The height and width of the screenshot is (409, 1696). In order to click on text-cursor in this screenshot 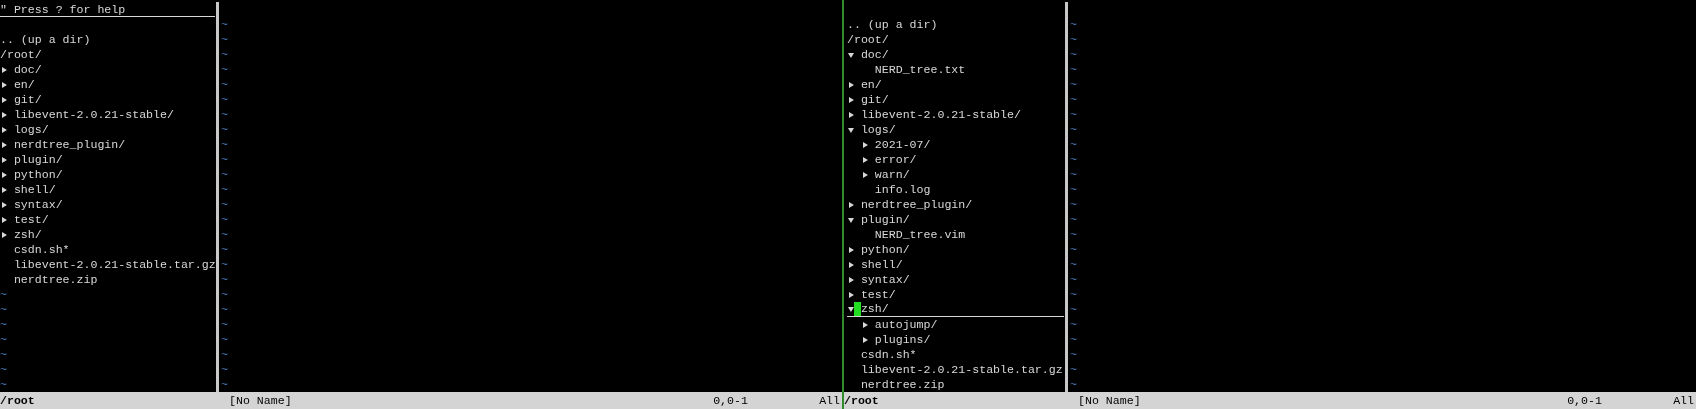, I will do `click(857, 309)`.